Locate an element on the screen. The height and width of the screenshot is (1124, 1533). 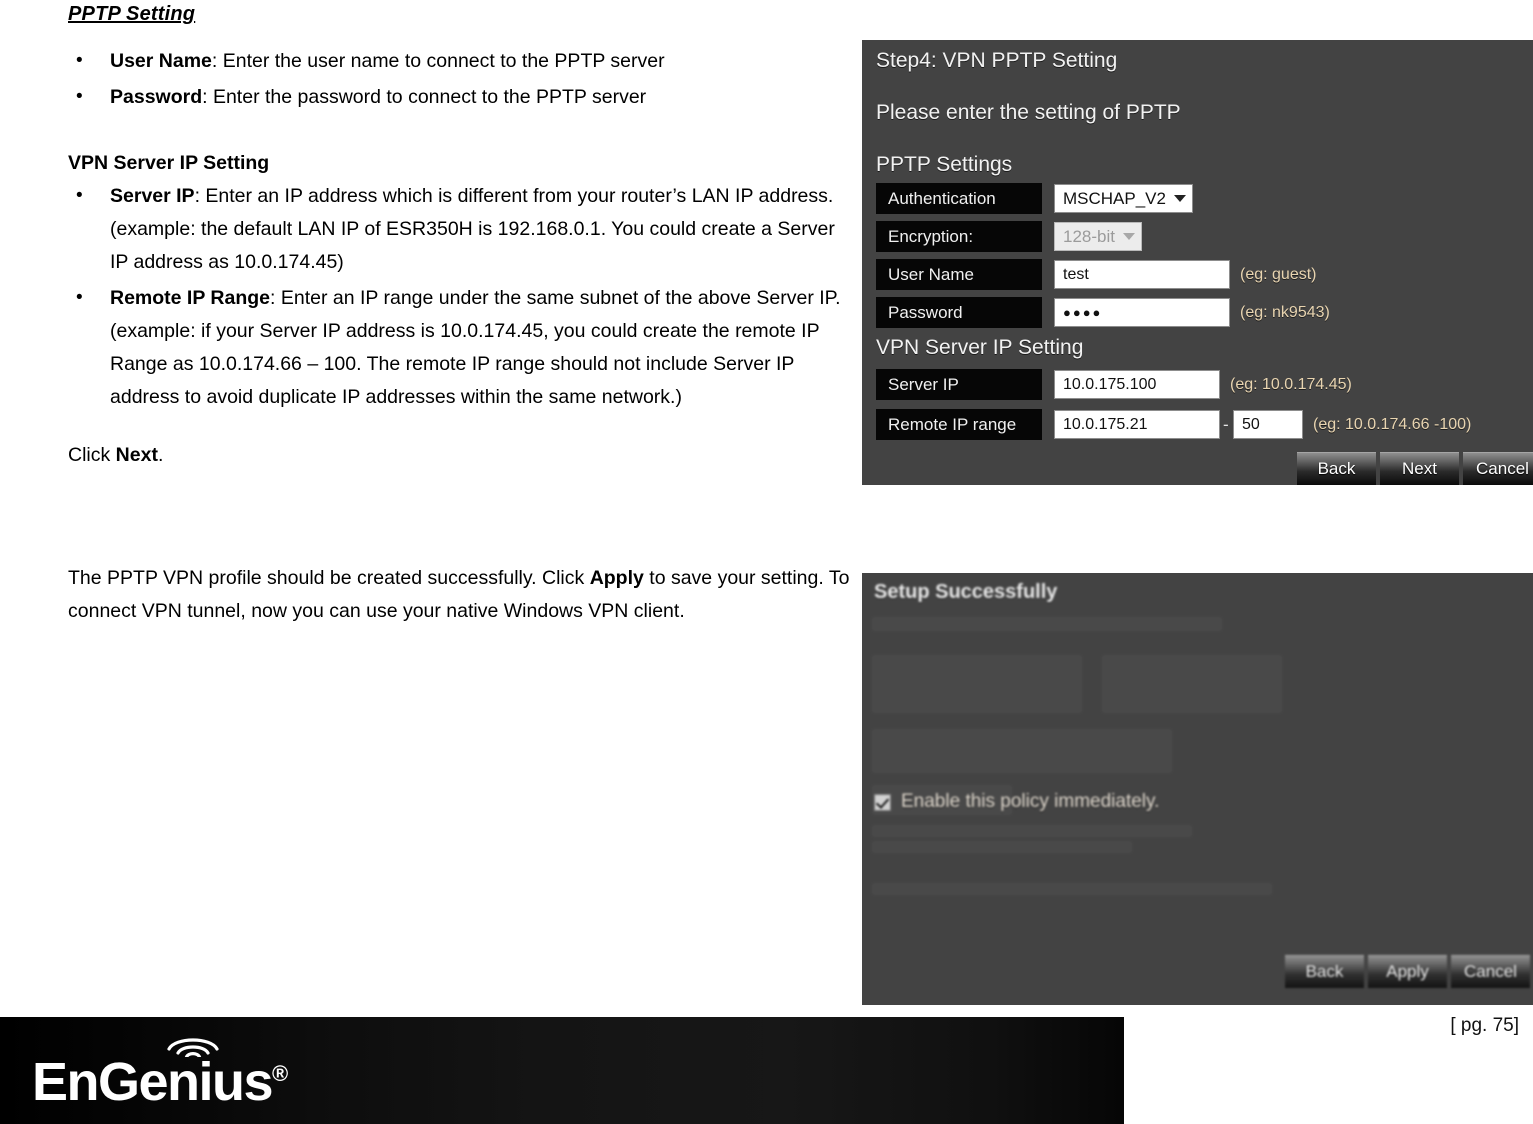
click-next-instruction: Click Next. is located at coordinates (463, 455).